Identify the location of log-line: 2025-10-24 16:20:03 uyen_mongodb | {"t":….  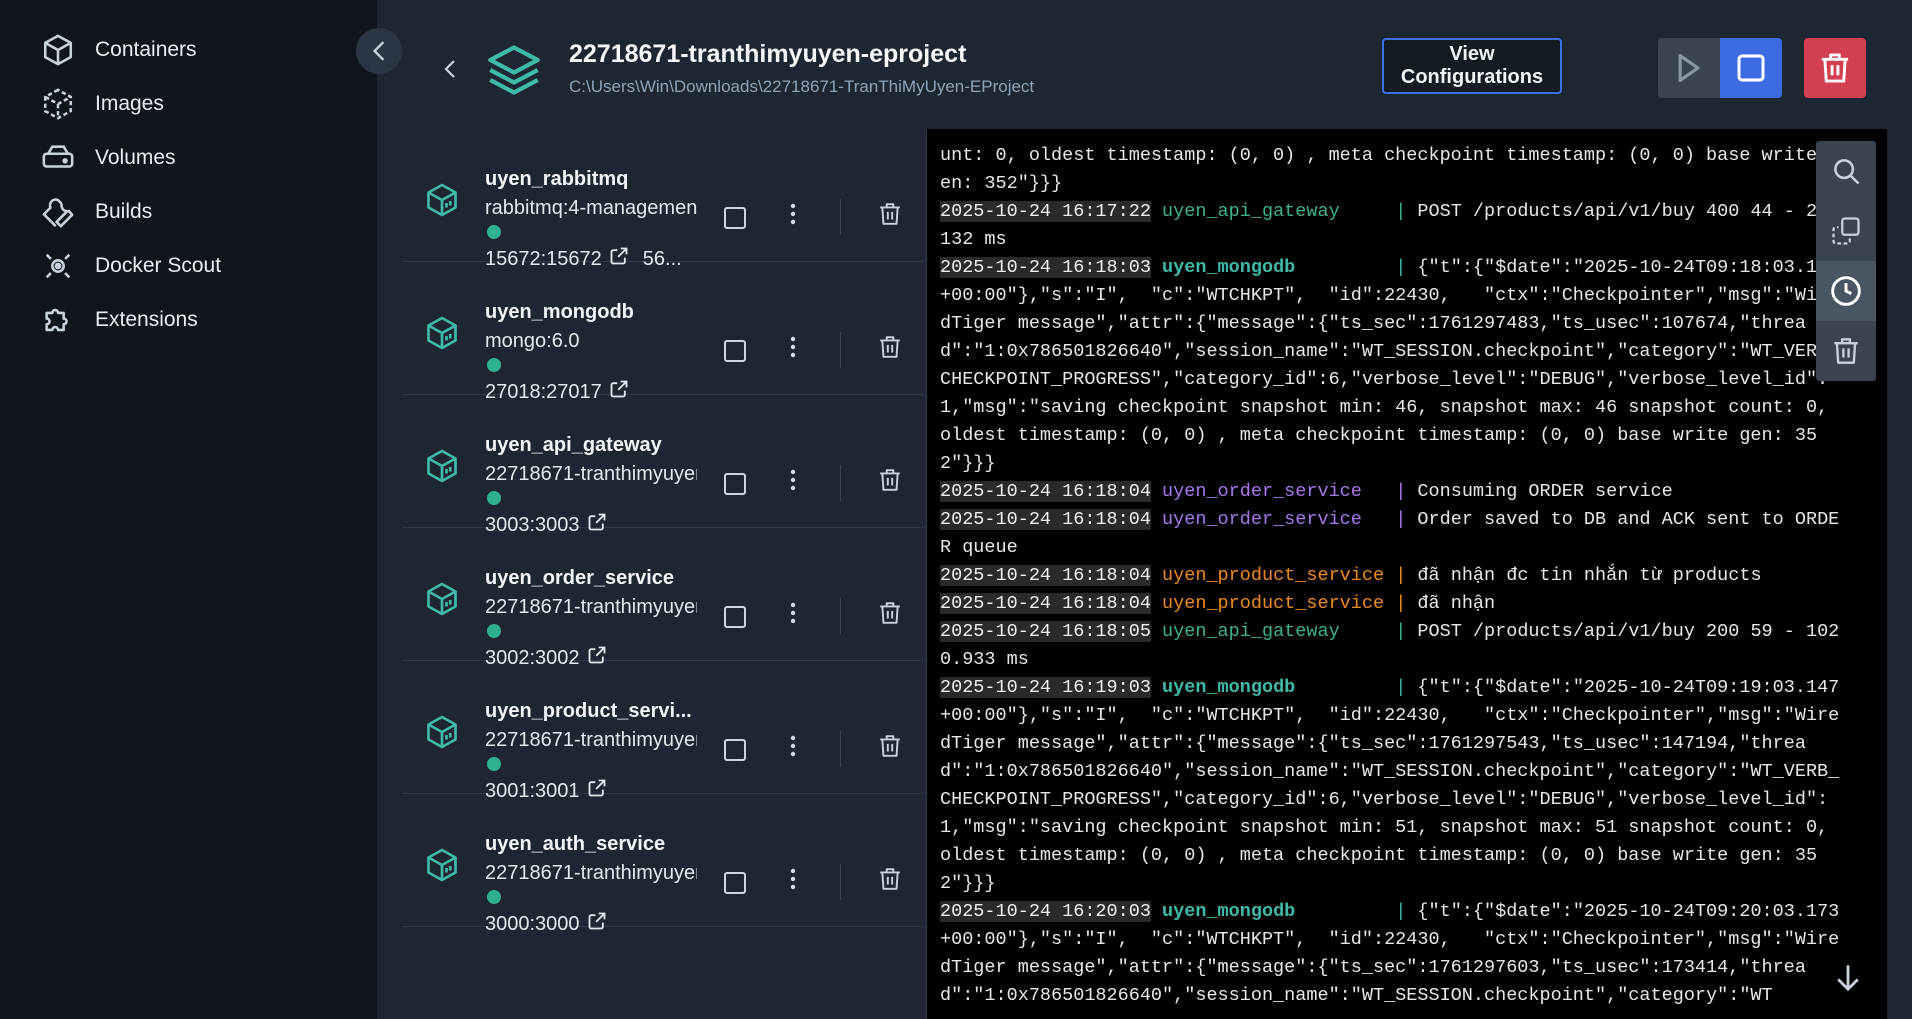
(1390, 954).